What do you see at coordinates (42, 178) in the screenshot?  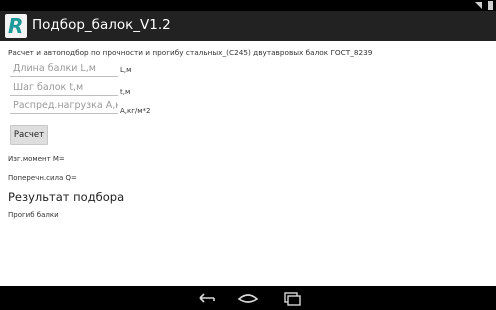 I see `shear-label: Поперечн.сила Q=` at bounding box center [42, 178].